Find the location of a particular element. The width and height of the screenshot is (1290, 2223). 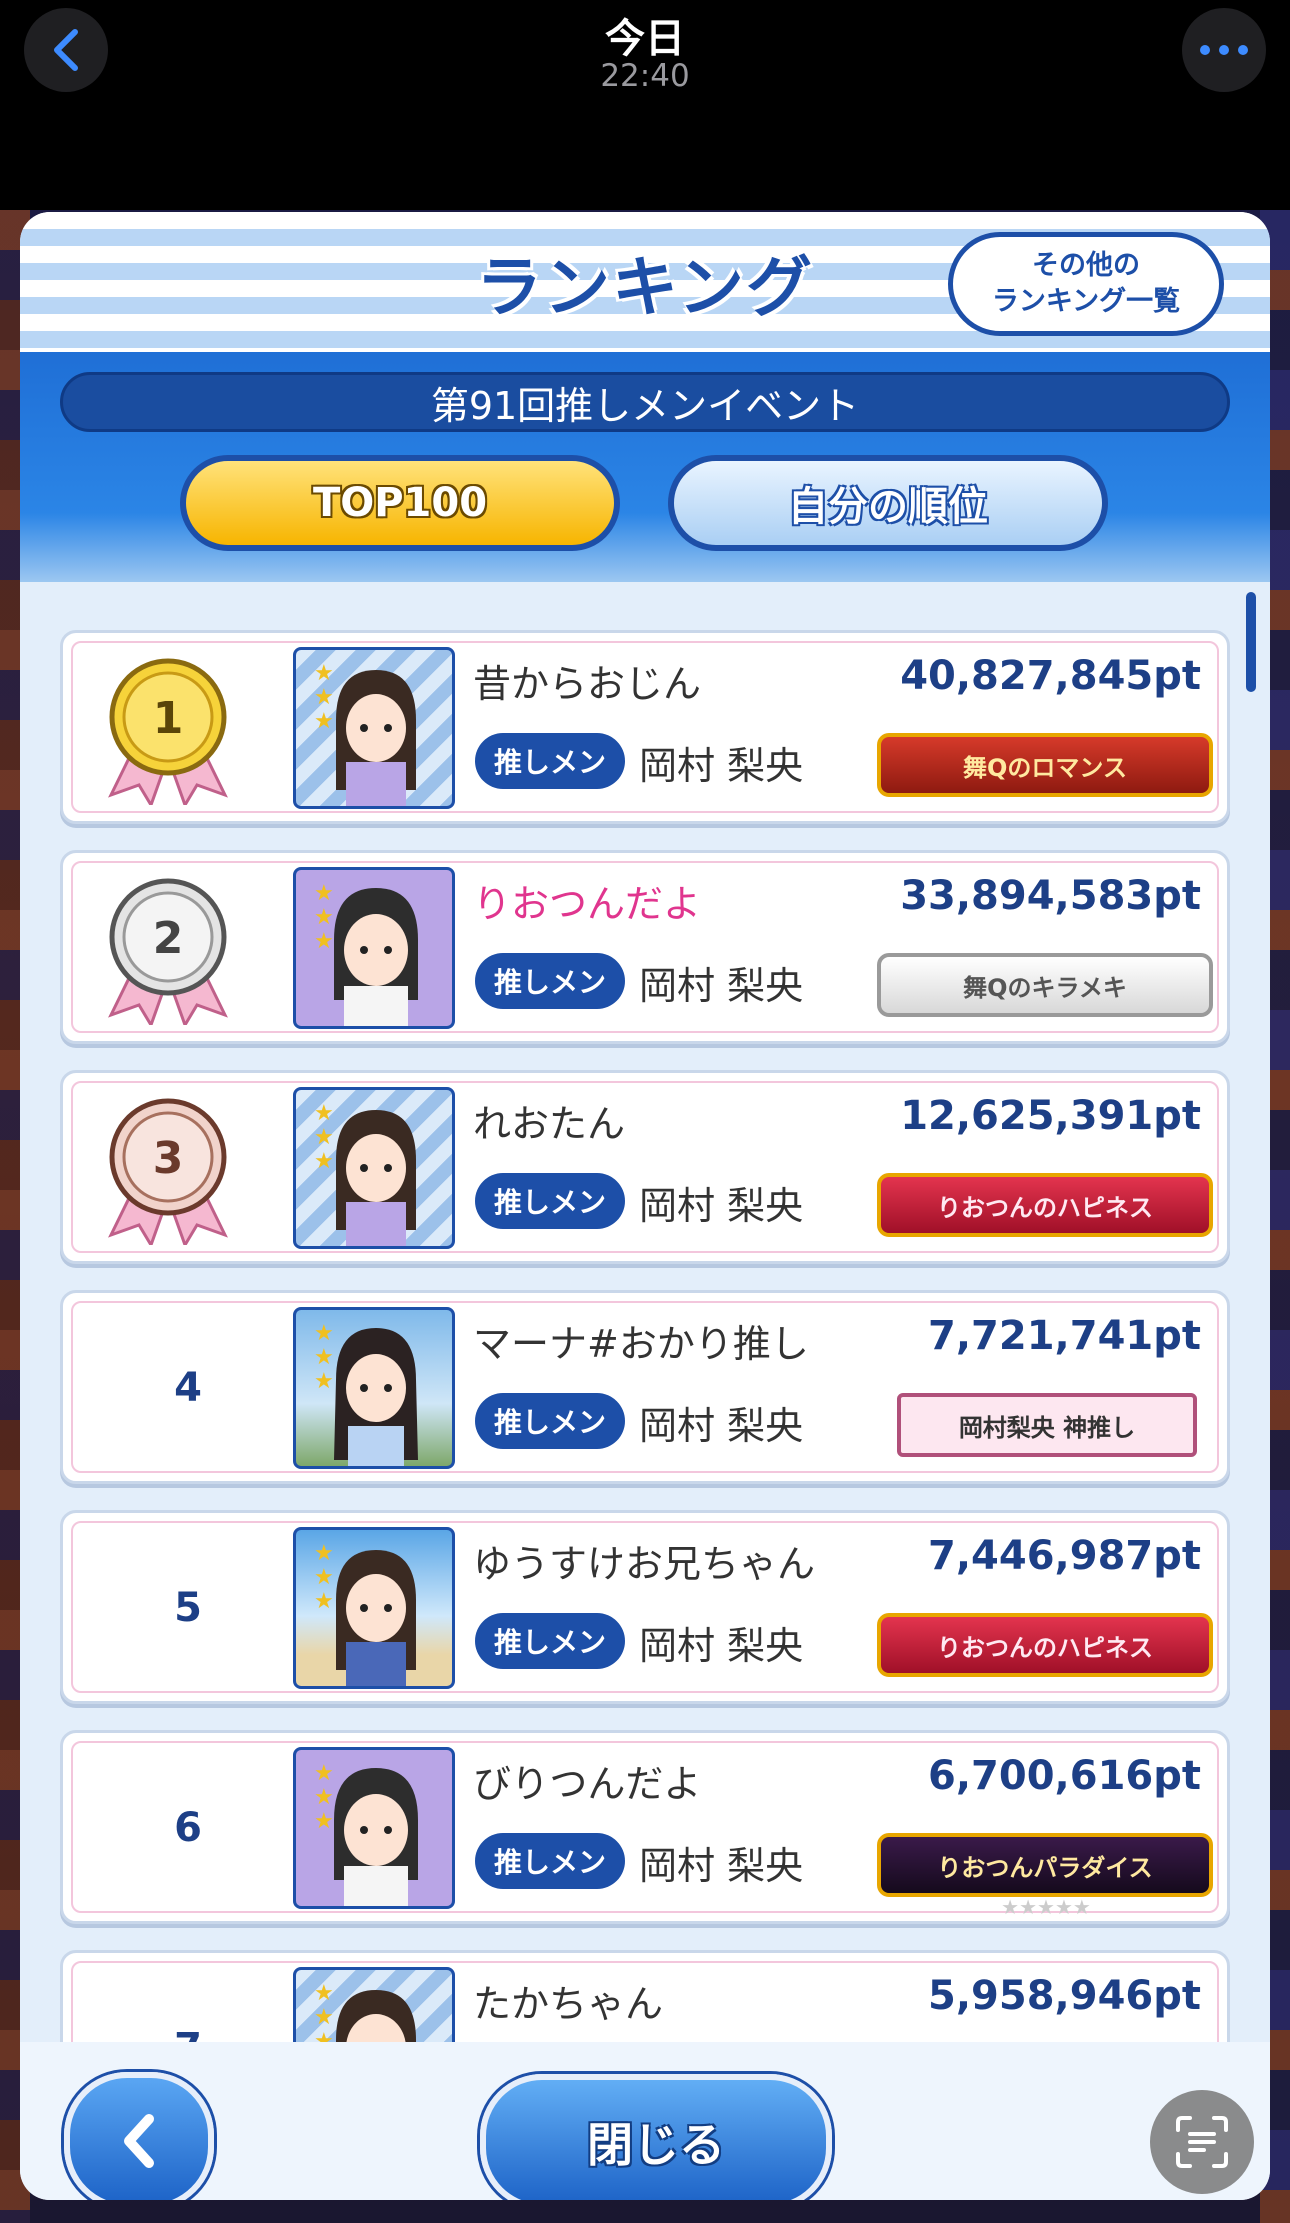

user-name: 昔からおじん is located at coordinates (587, 684).